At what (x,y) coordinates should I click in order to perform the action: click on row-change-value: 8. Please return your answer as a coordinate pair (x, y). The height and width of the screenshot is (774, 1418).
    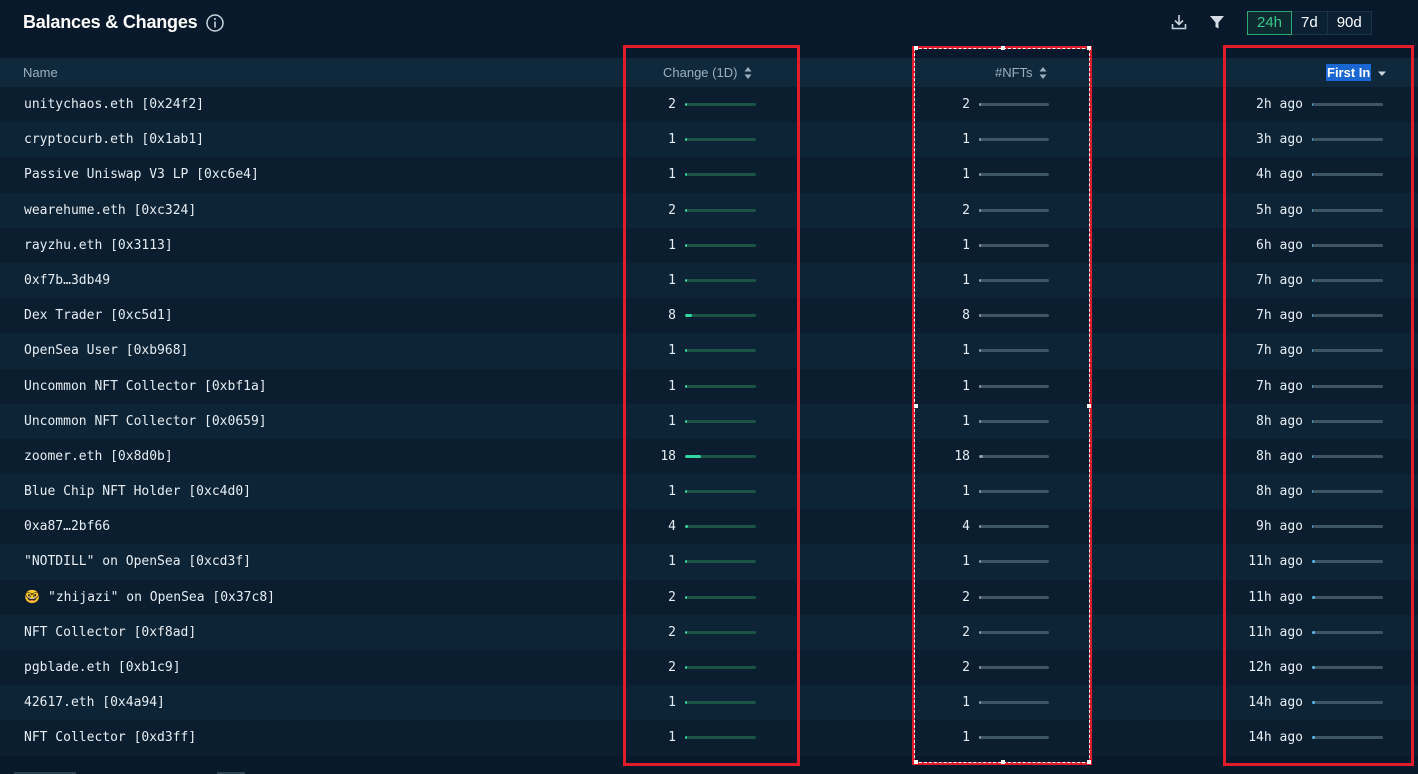
    Looking at the image, I should click on (672, 316).